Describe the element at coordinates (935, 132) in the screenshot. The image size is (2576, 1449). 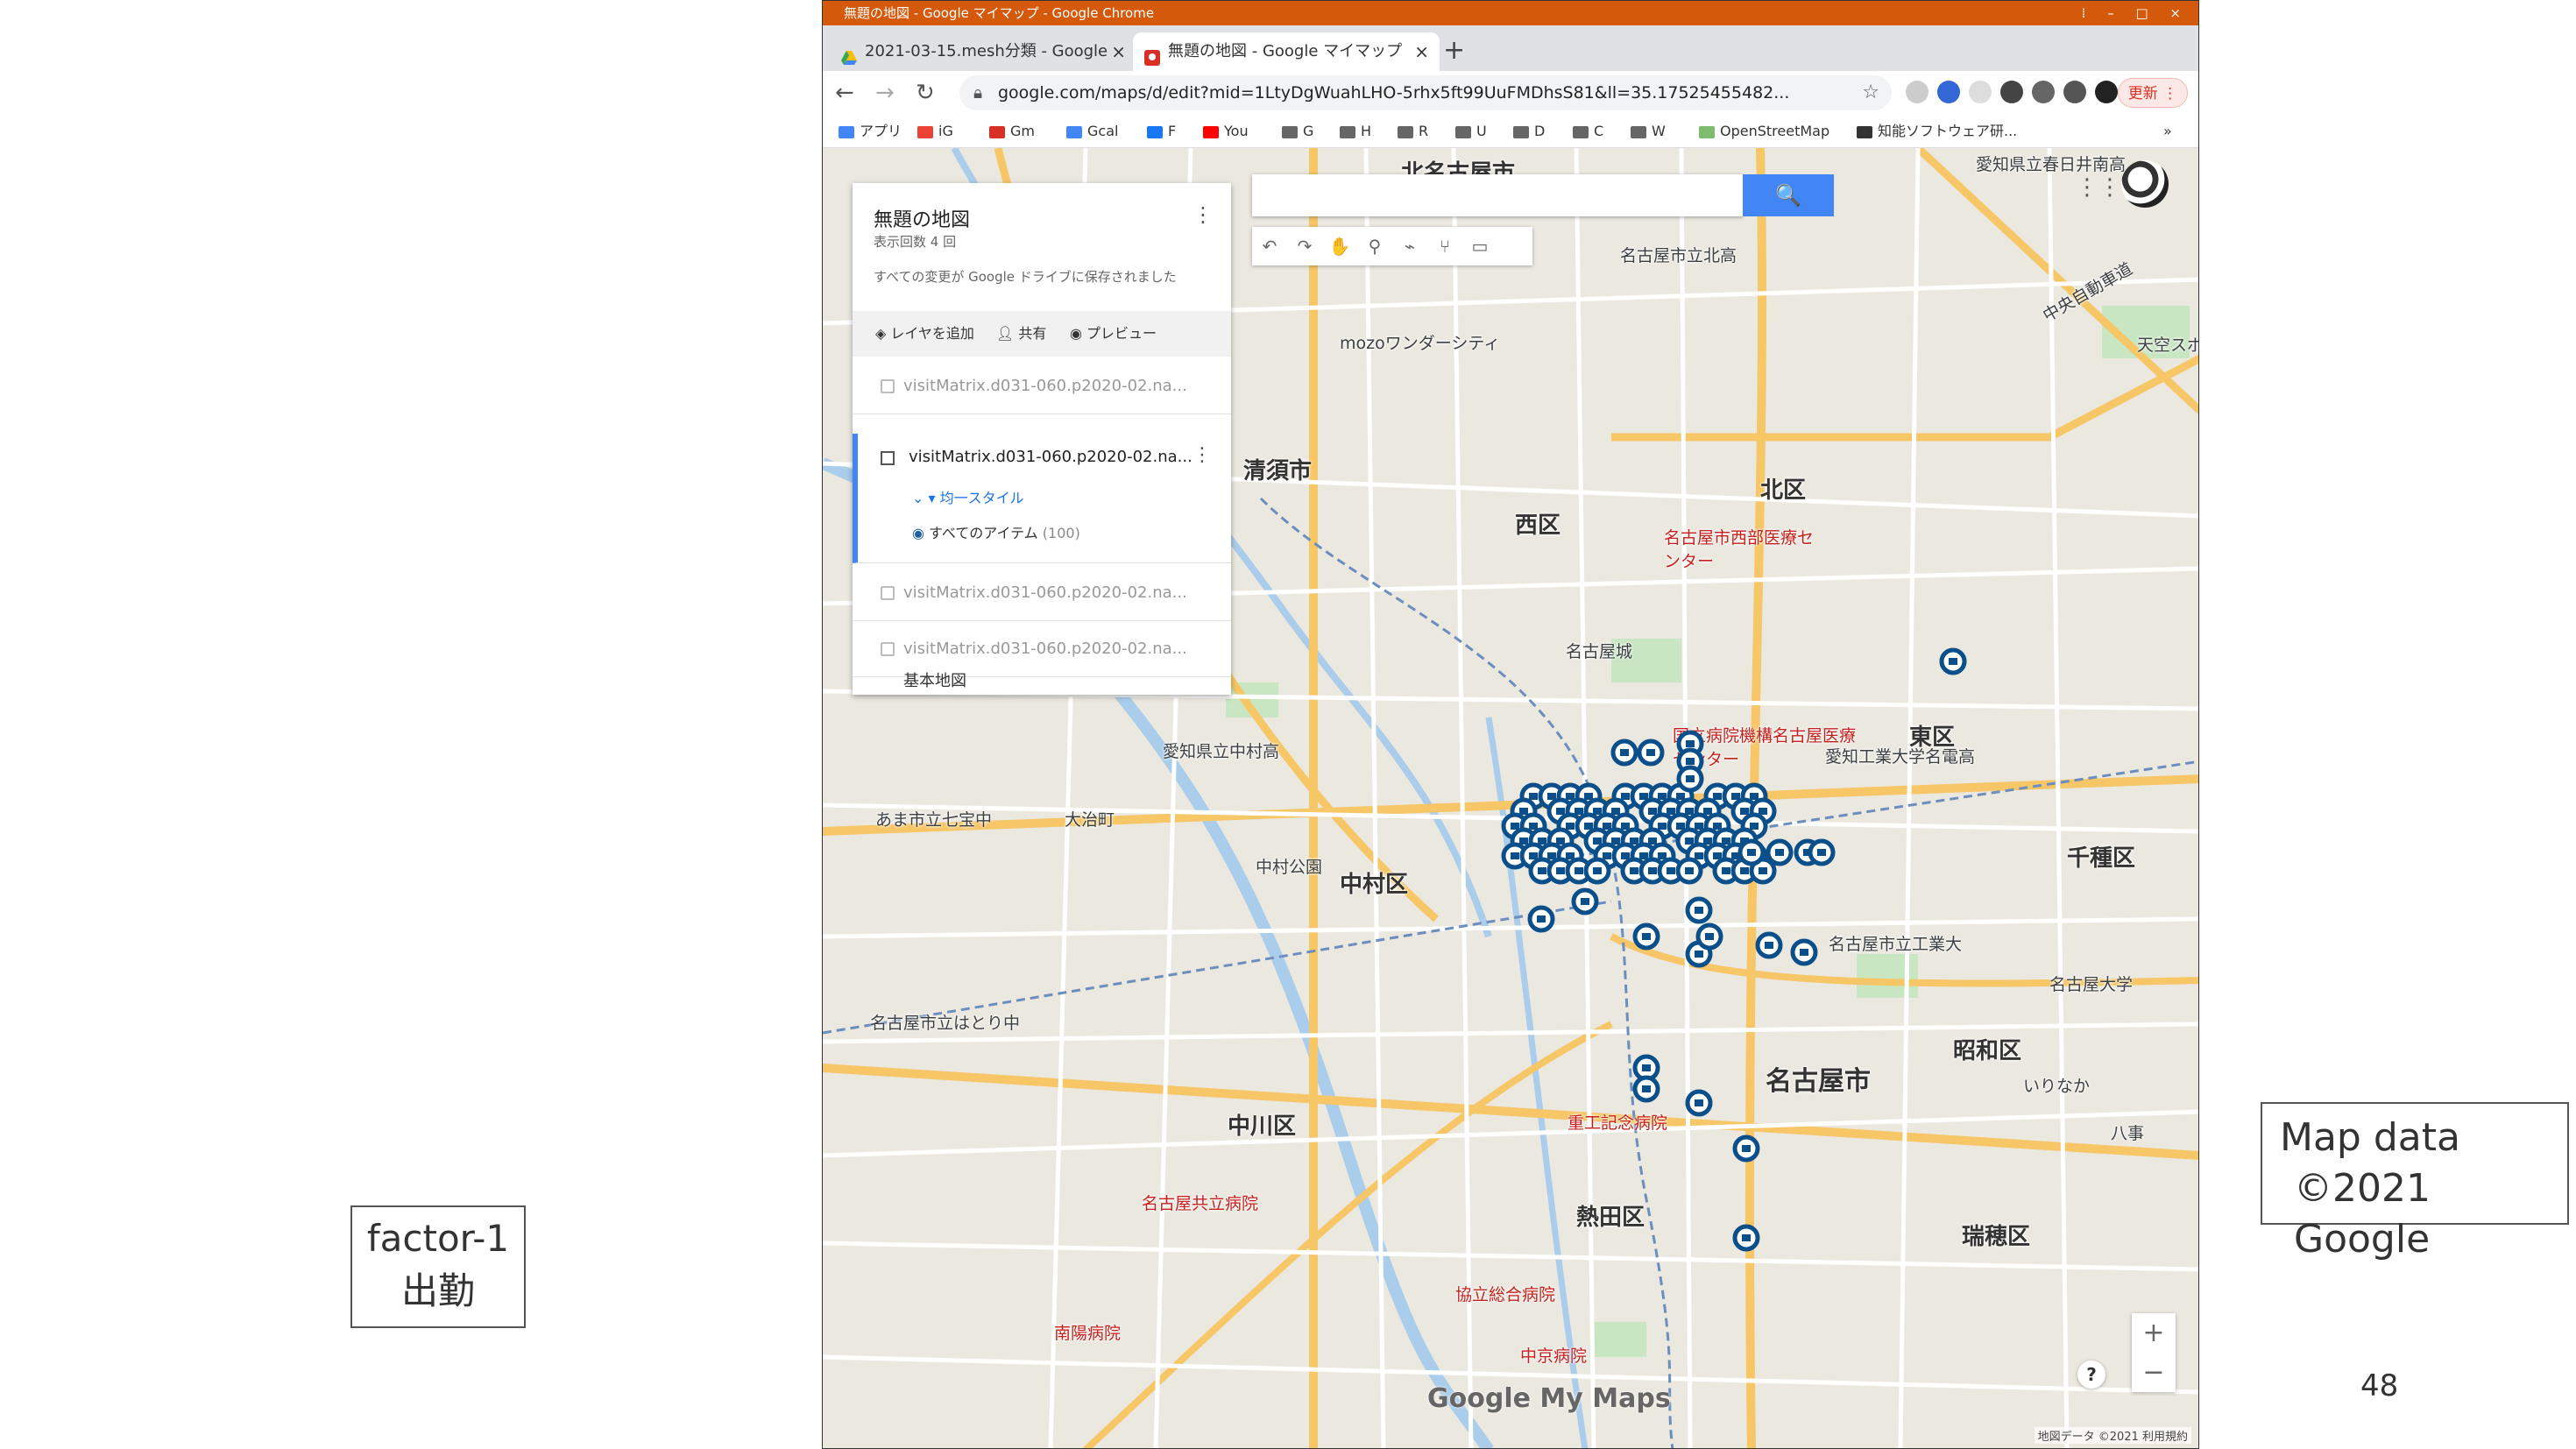
I see `bookmark-ig: iG` at that location.